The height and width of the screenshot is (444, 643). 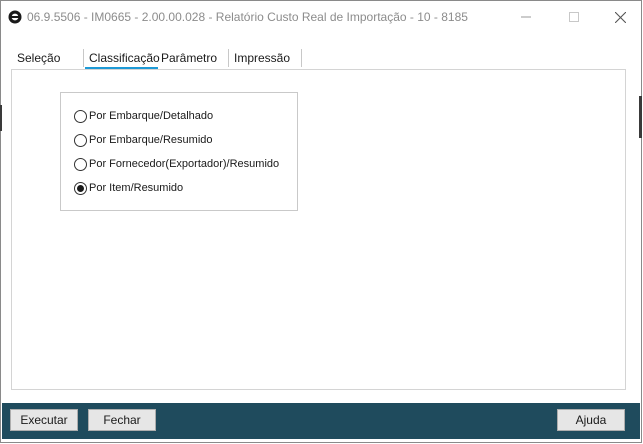 I want to click on tab-parametro: Parâmetro, so click(x=189, y=58).